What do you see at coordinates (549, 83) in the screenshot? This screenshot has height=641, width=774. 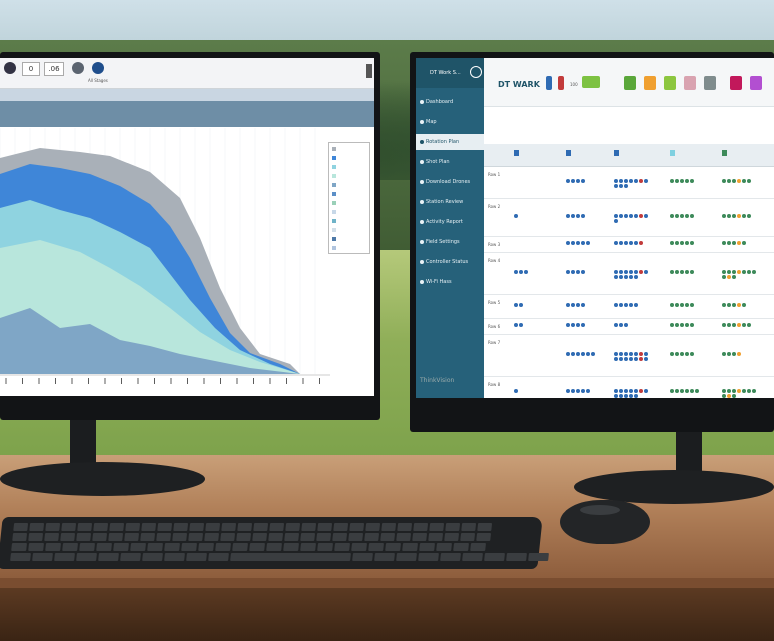 I see `blue-badge` at bounding box center [549, 83].